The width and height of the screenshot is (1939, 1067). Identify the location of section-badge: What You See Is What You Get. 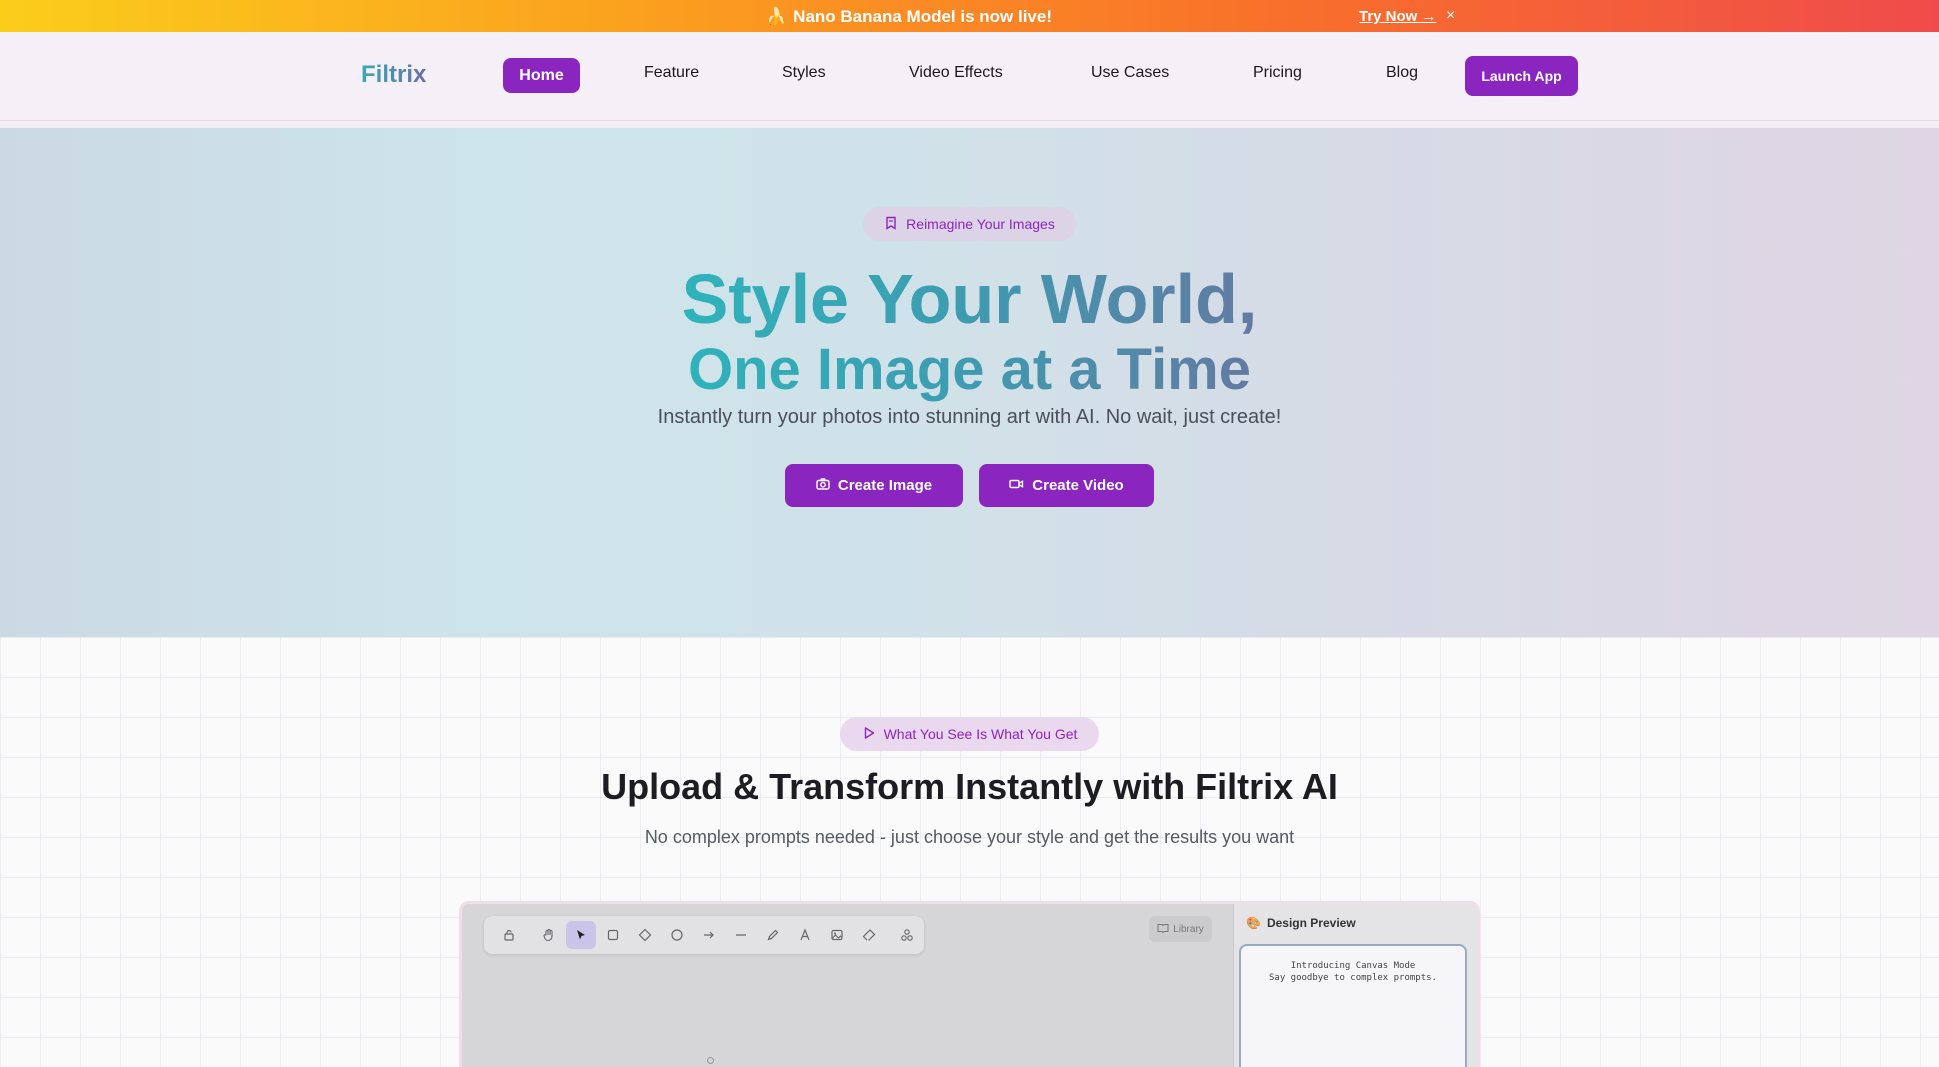
(969, 734).